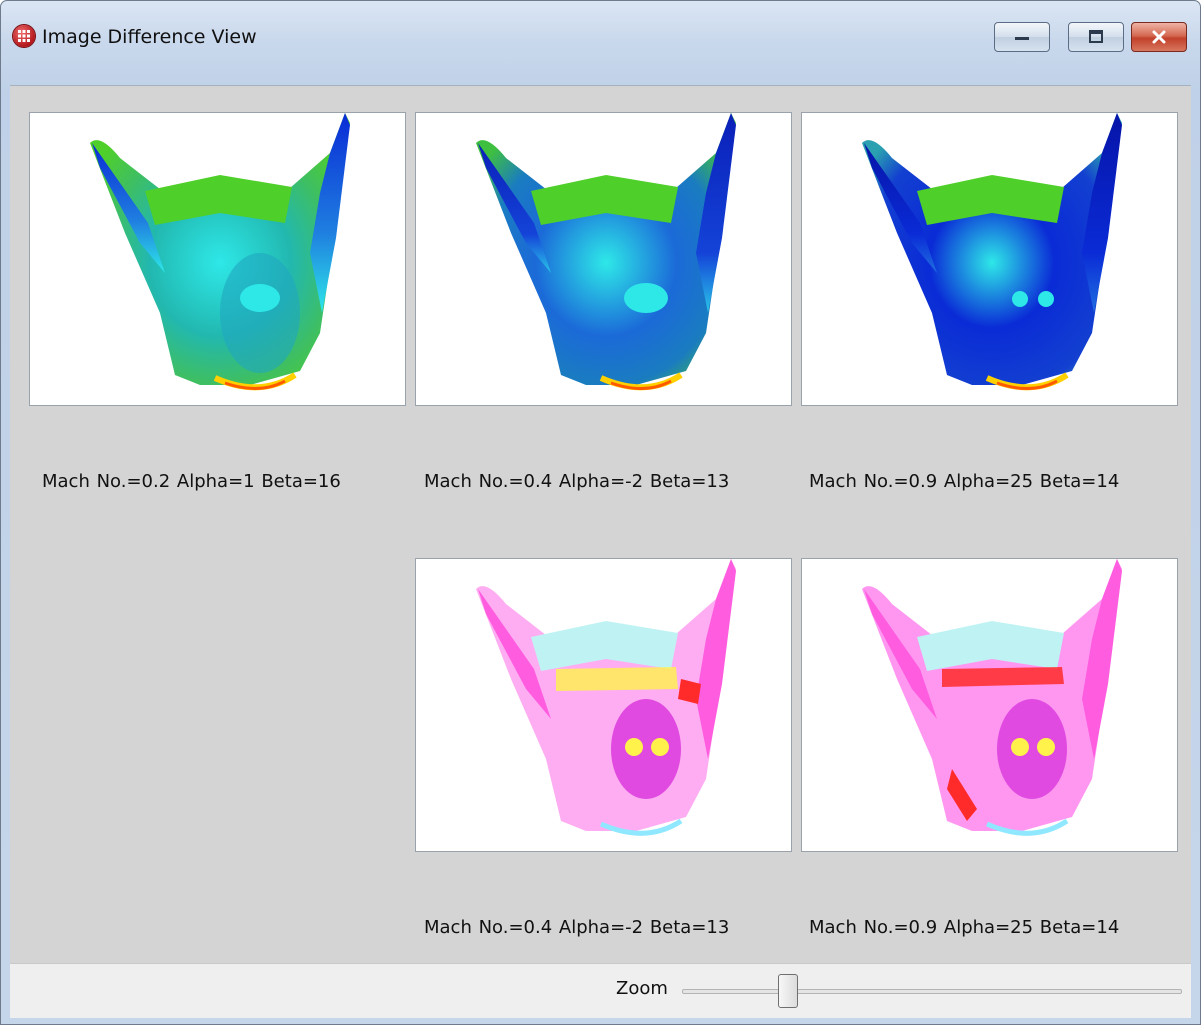 The image size is (1201, 1025). What do you see at coordinates (600, 43) in the screenshot?
I see `title-bar: Image Difference View` at bounding box center [600, 43].